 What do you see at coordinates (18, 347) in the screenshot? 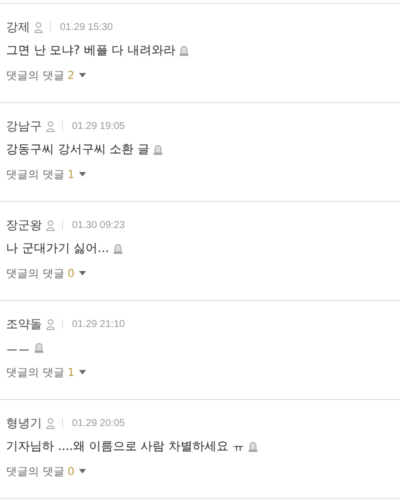
I see `comment-text: ㅡㅡ` at bounding box center [18, 347].